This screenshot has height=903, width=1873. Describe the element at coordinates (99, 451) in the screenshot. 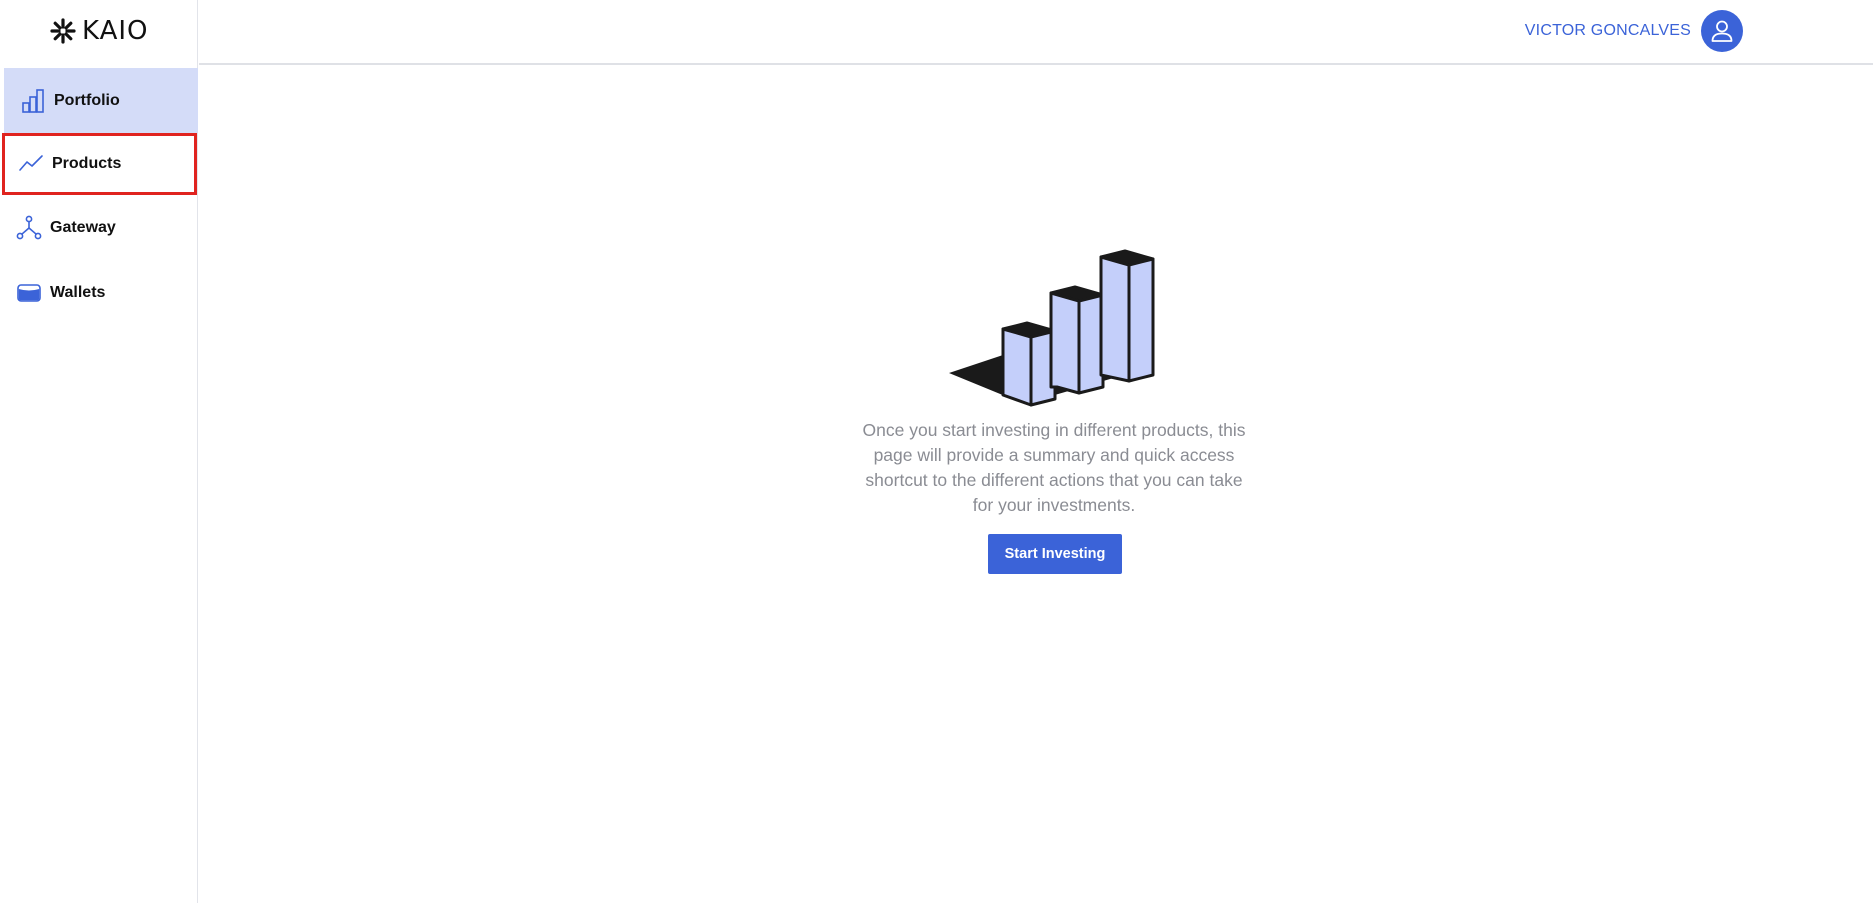

I see `sidebar: KAIO Portfolio Products Gateway Wallets` at that location.